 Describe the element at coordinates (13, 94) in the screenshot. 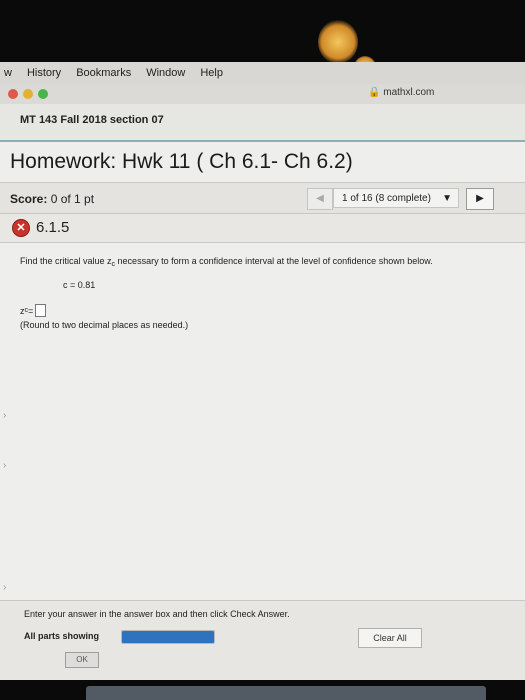

I see `close-window-icon` at that location.